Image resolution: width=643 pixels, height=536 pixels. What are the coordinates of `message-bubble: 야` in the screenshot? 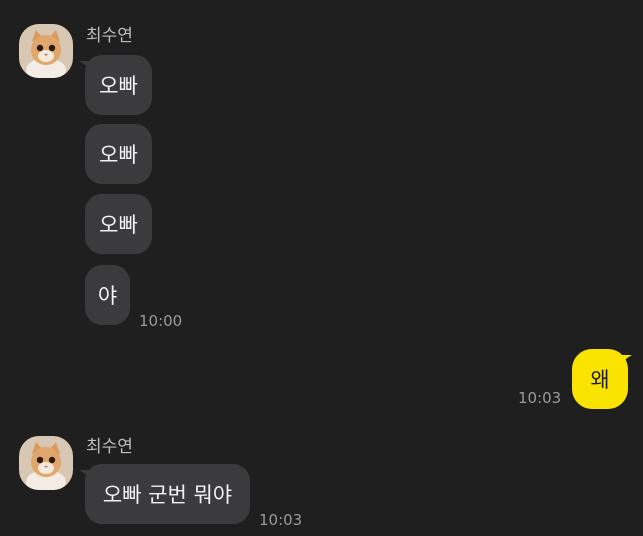 It's located at (107, 295).